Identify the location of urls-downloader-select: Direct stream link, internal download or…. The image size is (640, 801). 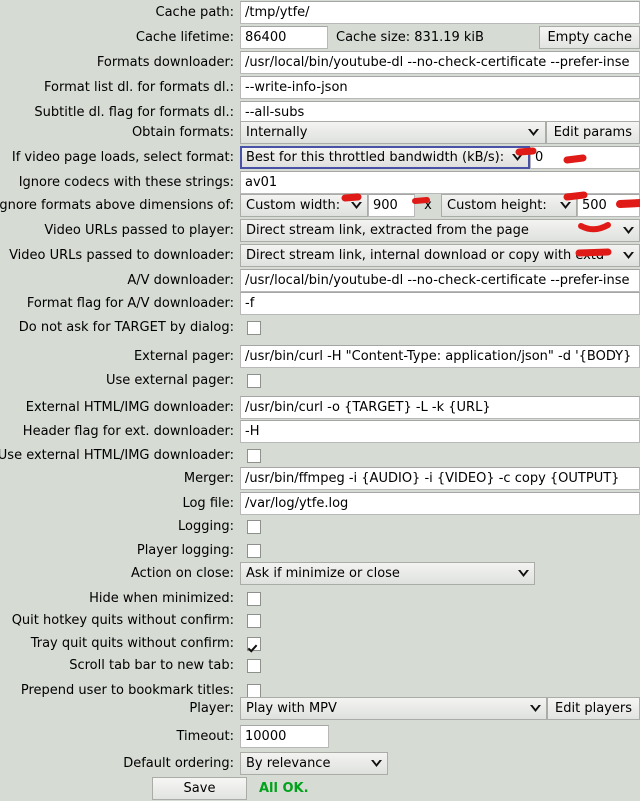
(440, 255).